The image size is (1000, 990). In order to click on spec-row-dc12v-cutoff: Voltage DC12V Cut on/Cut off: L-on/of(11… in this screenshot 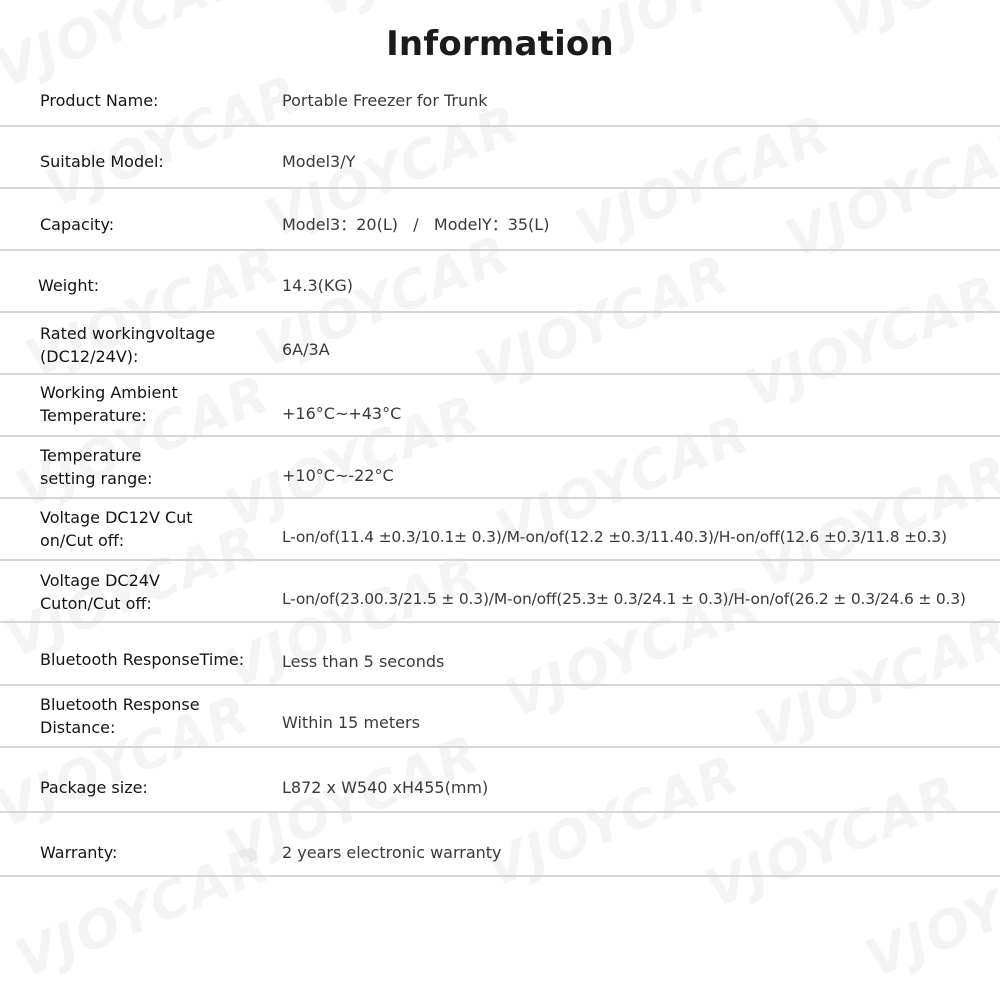, I will do `click(500, 530)`.